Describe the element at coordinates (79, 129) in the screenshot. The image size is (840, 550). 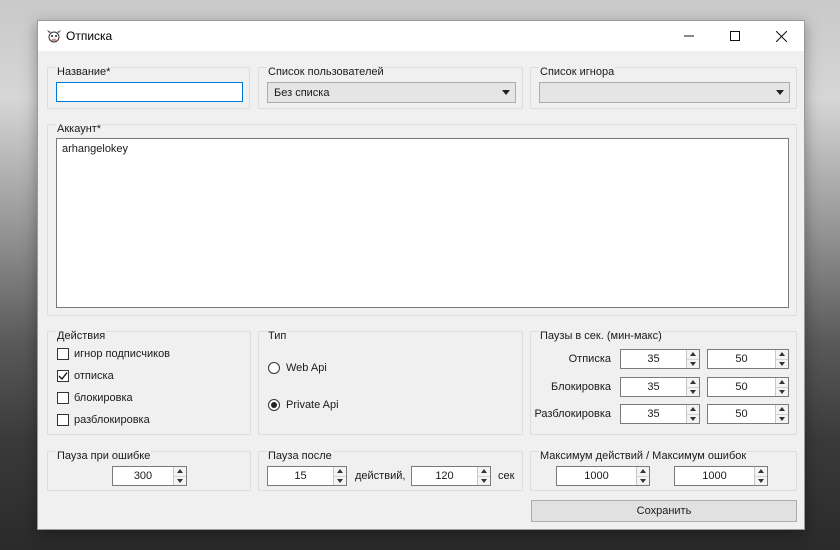
I see `account-group-title: Аккаунт*` at that location.